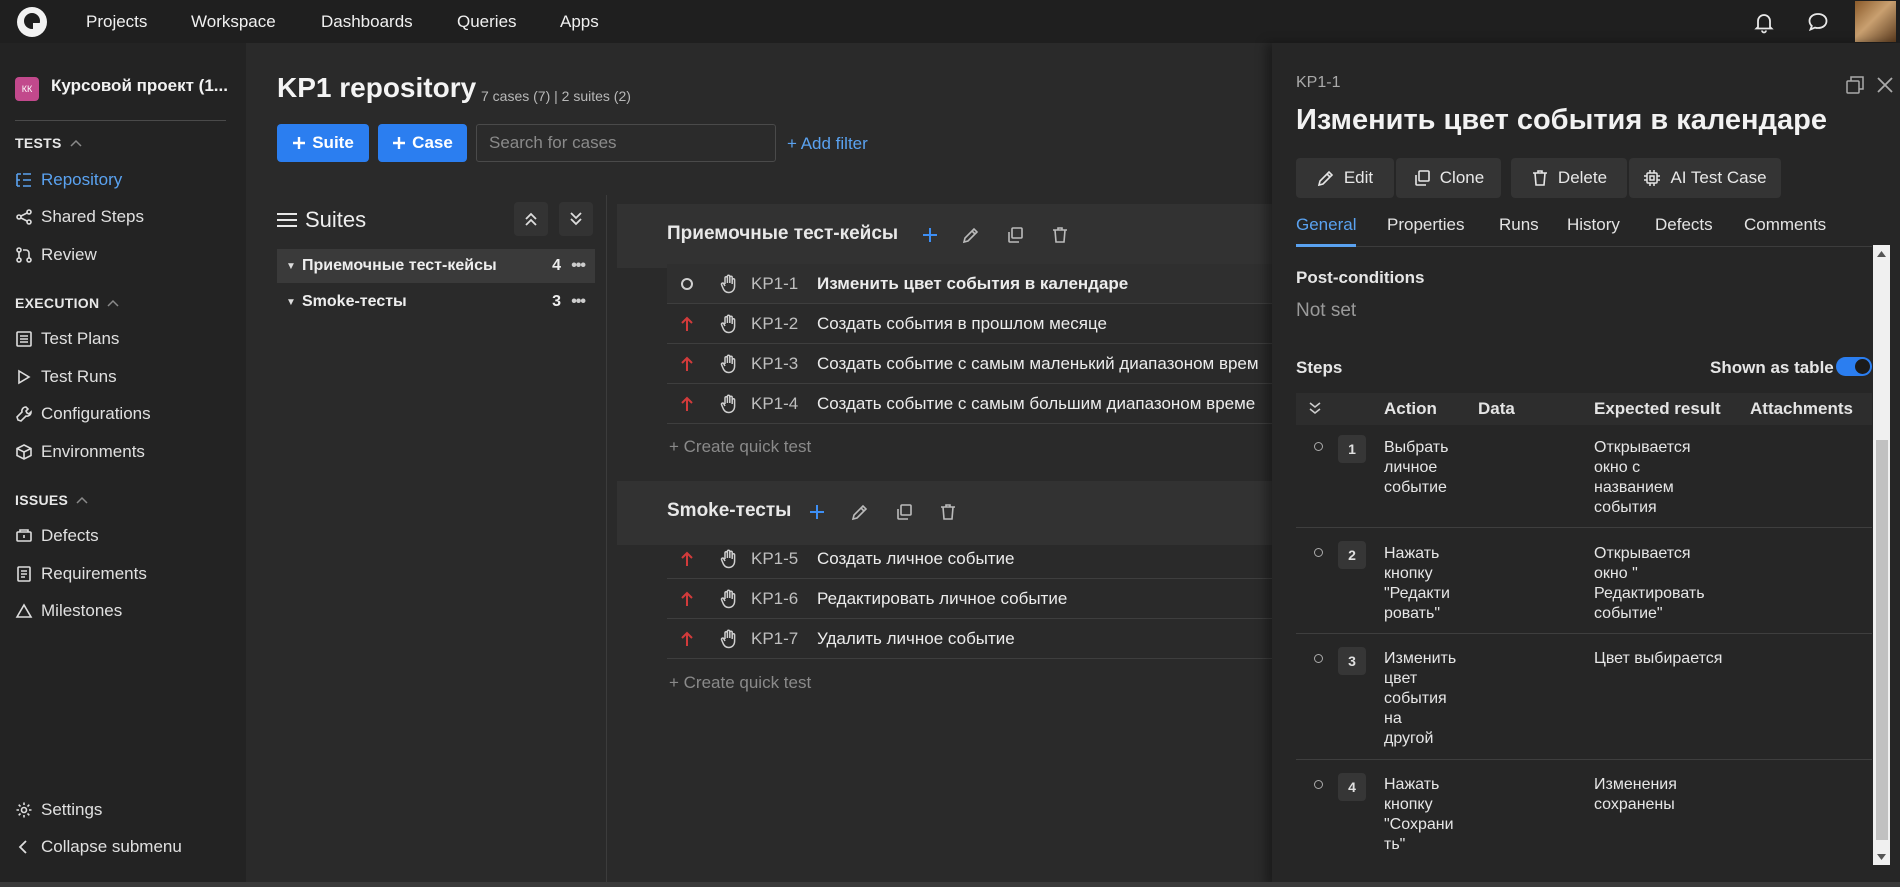 The image size is (1900, 887). I want to click on priority-none-icon, so click(687, 284).